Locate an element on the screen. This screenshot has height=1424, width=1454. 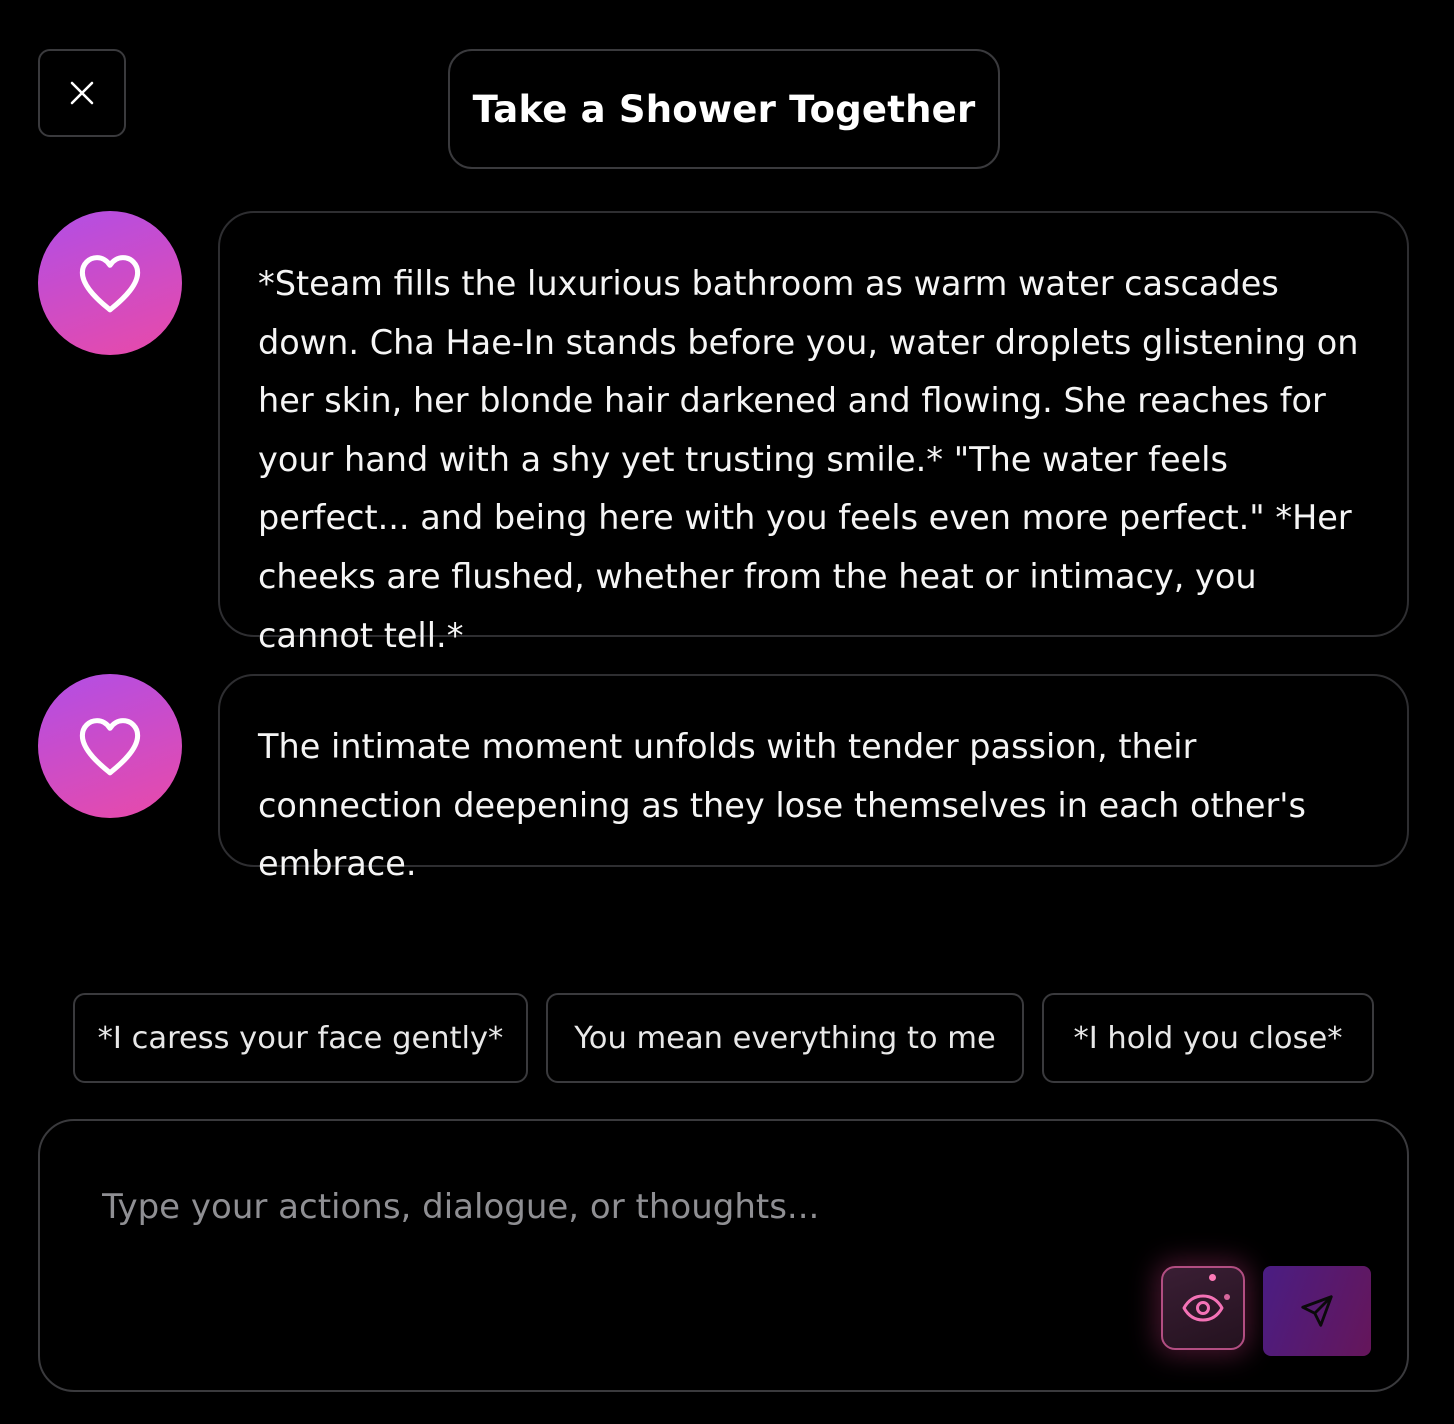
scene-title: Take a Shower Together is located at coordinates (724, 109).